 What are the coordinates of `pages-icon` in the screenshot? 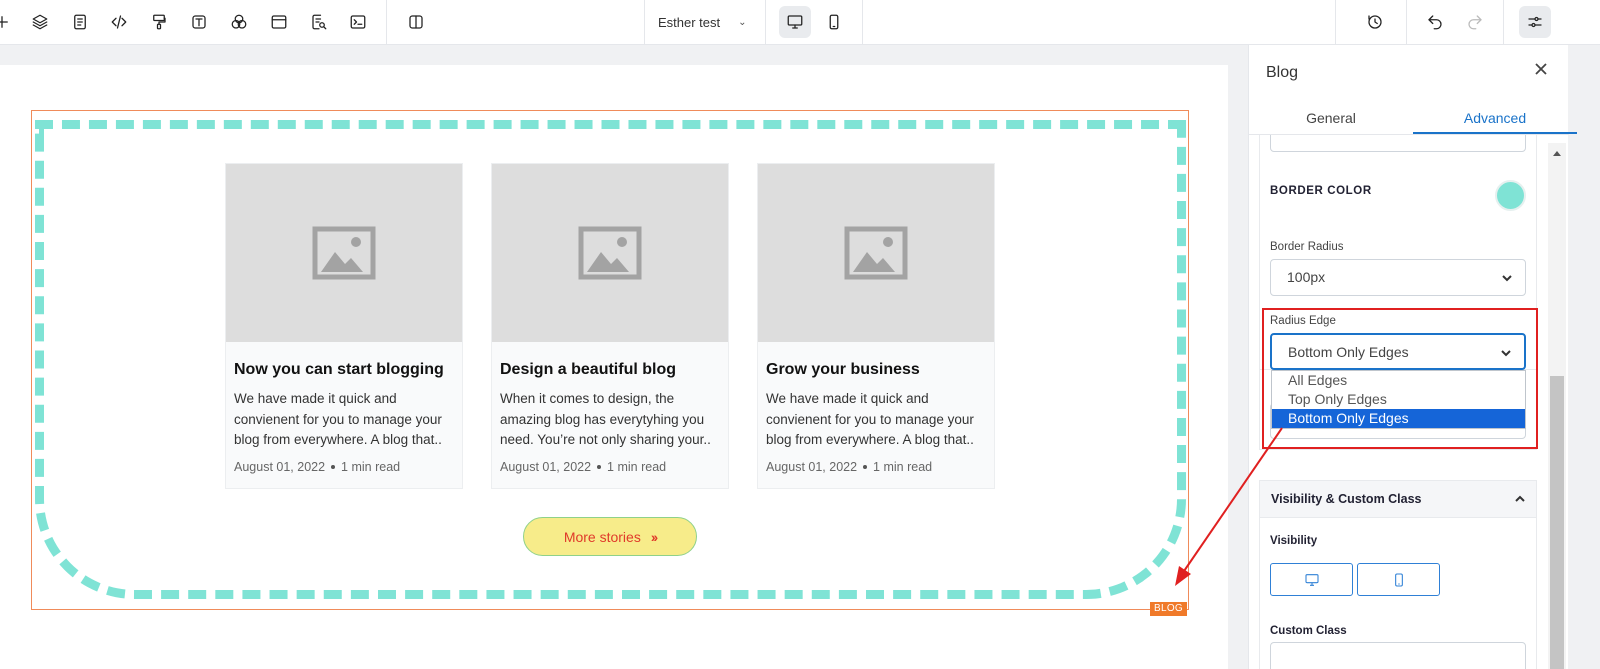 It's located at (80, 22).